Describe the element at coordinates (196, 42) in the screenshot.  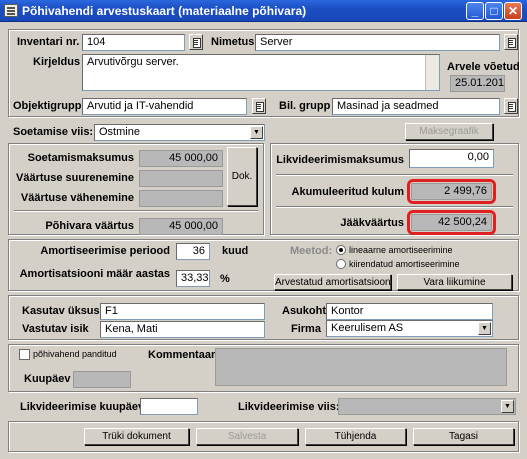
I see `inventory-lookup-button` at that location.